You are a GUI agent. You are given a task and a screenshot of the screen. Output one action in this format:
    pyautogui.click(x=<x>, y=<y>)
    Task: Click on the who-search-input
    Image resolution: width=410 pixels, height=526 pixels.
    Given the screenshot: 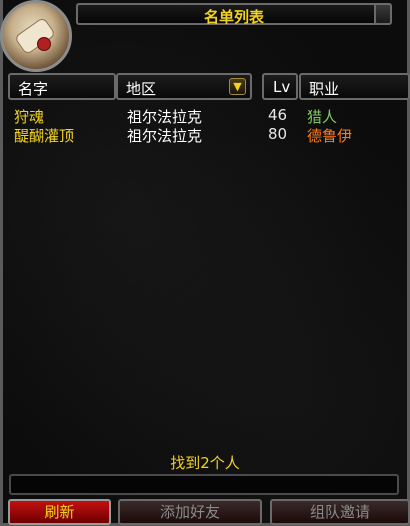 What is the action you would take?
    pyautogui.click(x=204, y=484)
    